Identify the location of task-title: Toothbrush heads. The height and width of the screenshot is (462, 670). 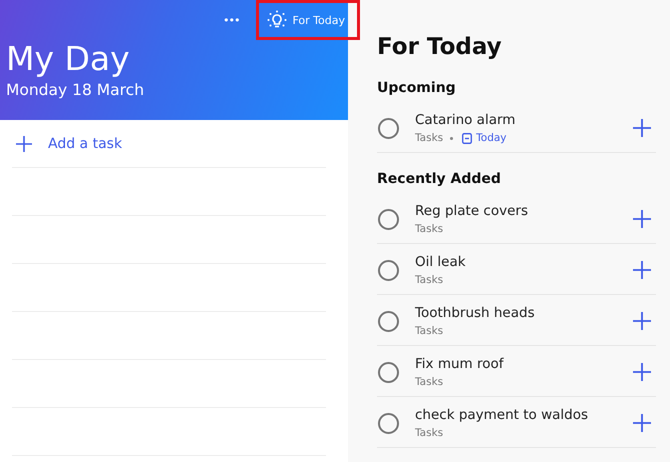
(475, 313).